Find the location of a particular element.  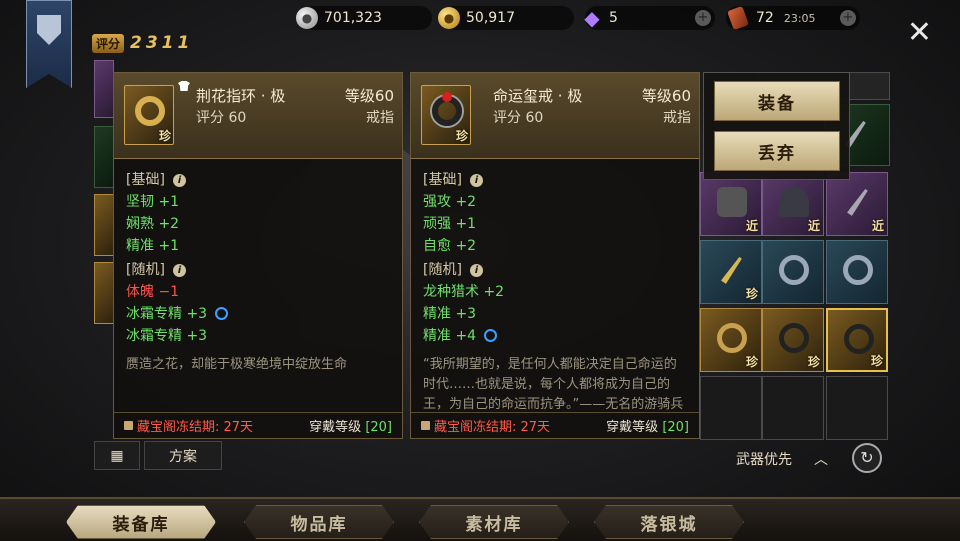

gold-coin-icon: ● is located at coordinates (449, 18).